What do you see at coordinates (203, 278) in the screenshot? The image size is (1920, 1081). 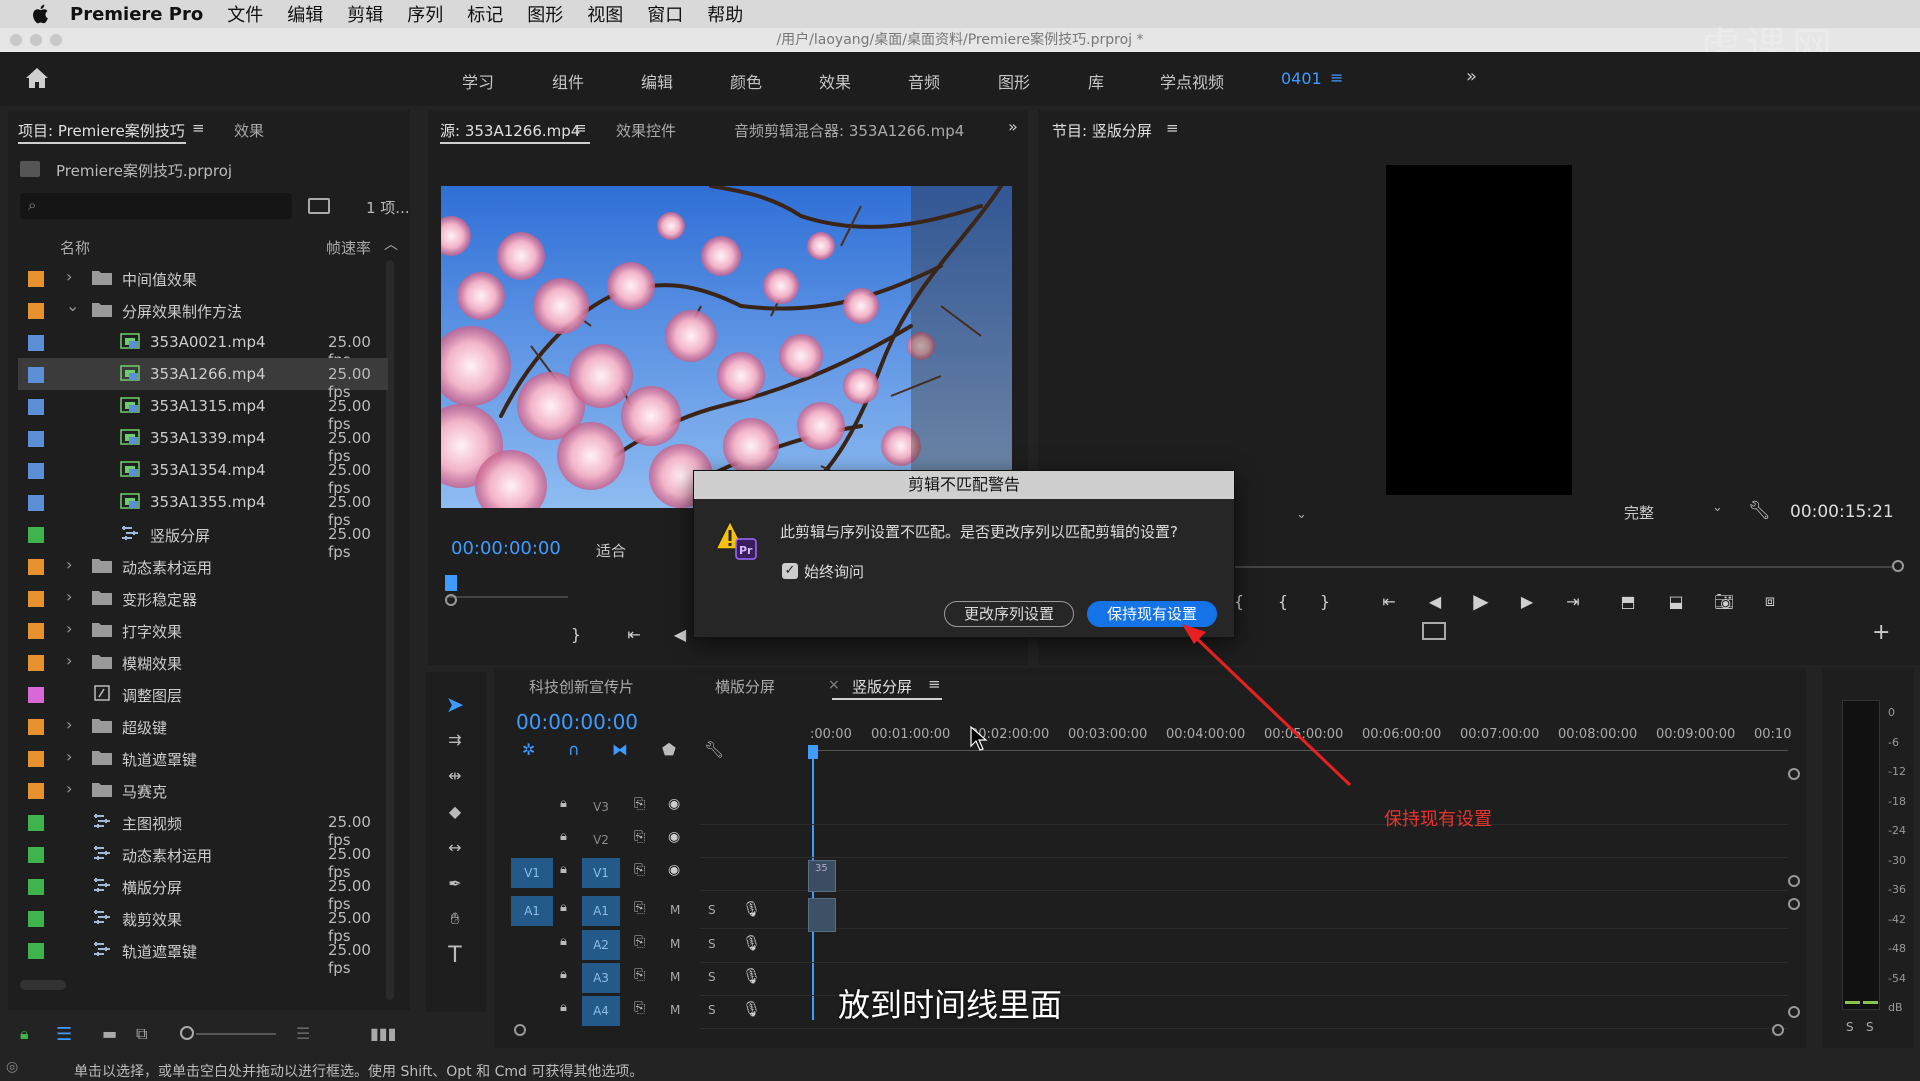 I see `project-item: › 中间值效果` at bounding box center [203, 278].